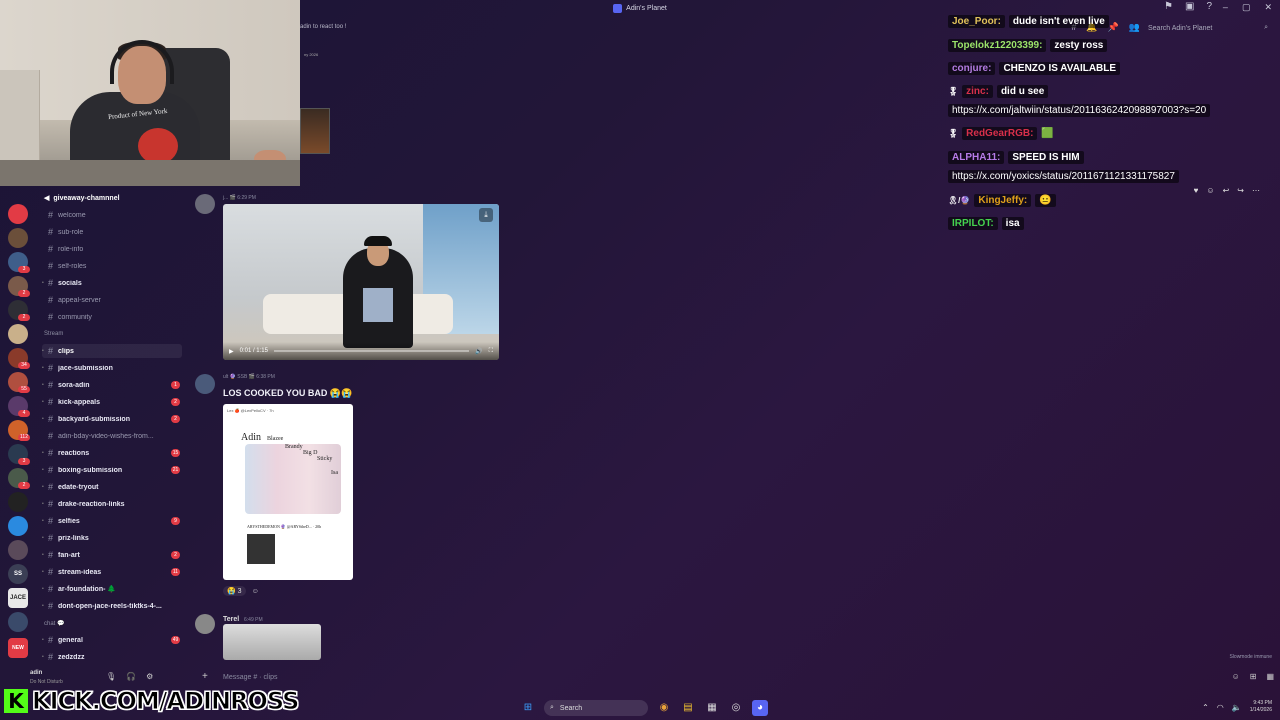 This screenshot has width=1280, height=720. What do you see at coordinates (491, 351) in the screenshot?
I see `fullscreen-icon: ⛶` at bounding box center [491, 351].